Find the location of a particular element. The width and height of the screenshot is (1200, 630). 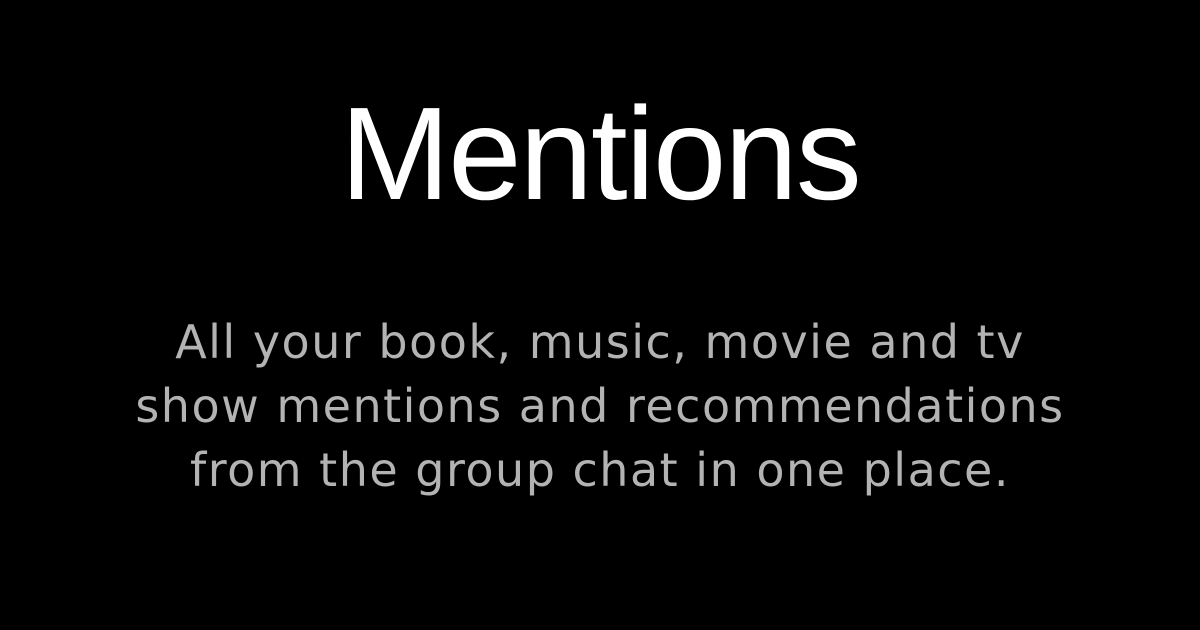

tagline-line-2: show mentions and recommendations is located at coordinates (600, 406).